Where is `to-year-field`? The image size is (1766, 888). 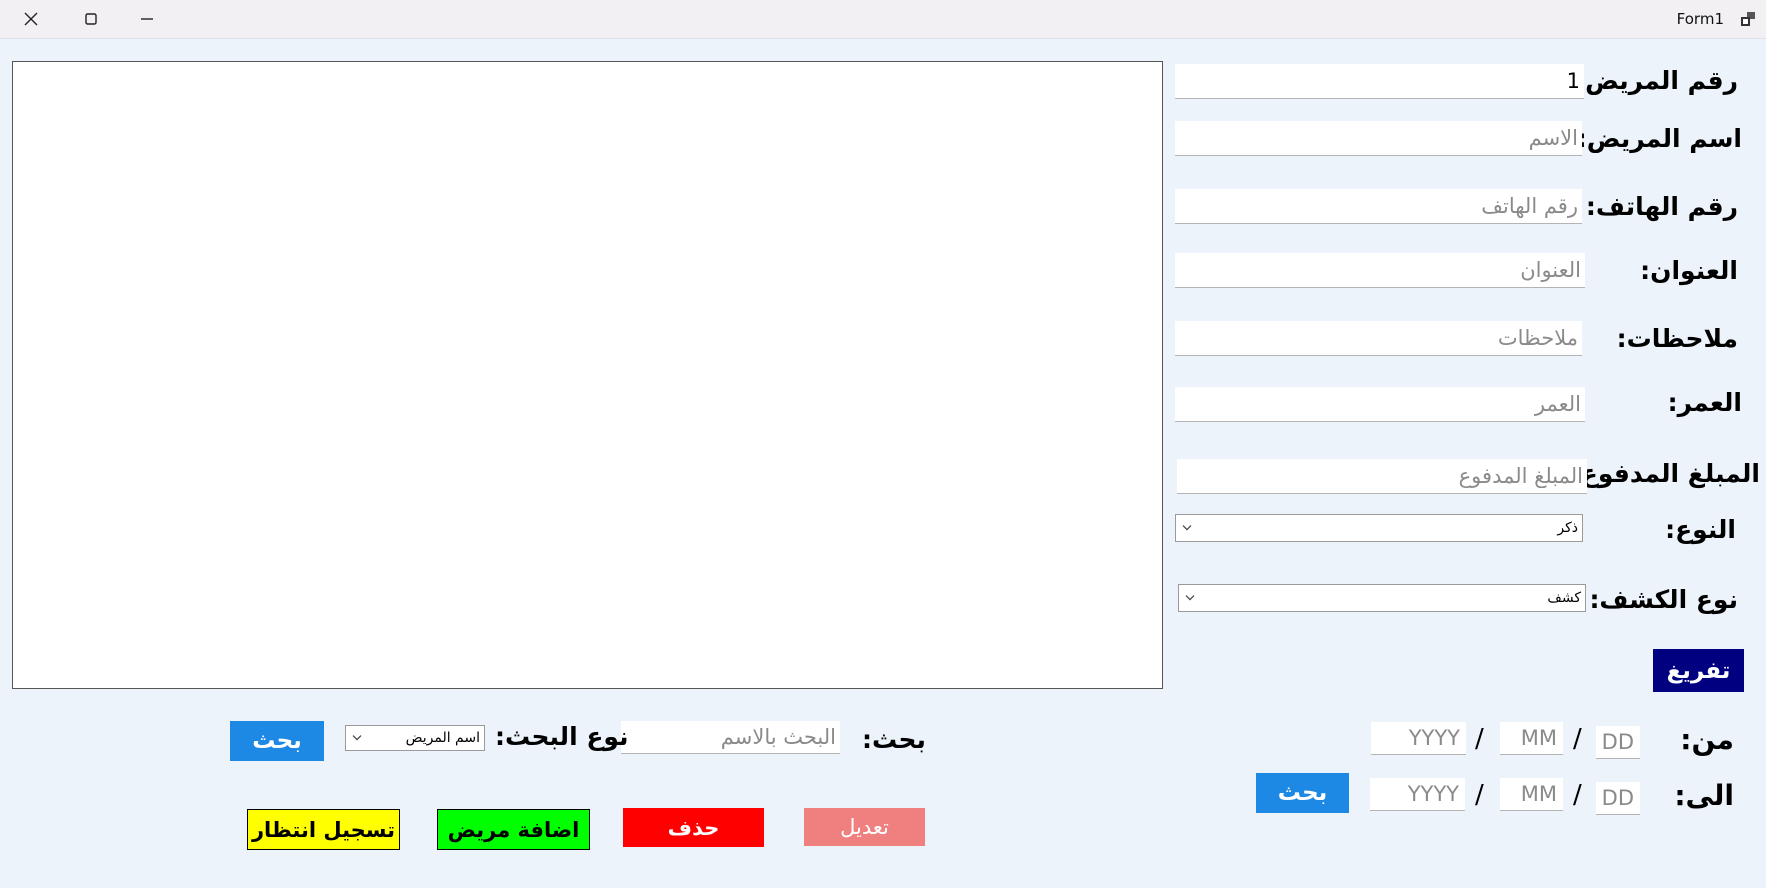
to-year-field is located at coordinates (1417, 794).